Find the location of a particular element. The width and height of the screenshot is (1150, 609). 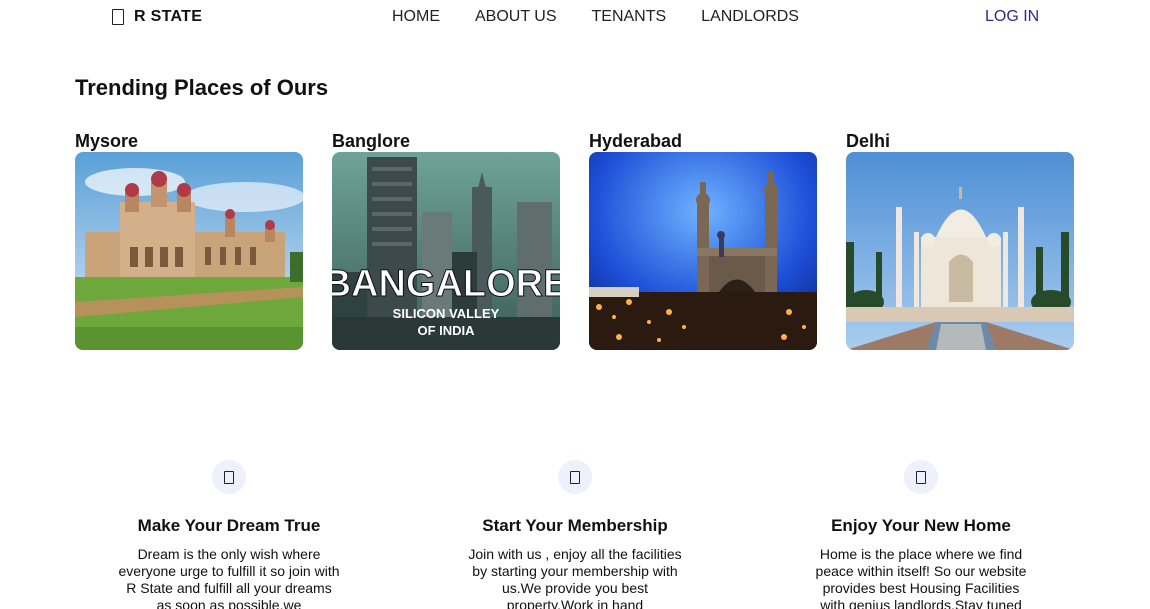

bangalore-skyline-image: BANGALORE SILICON VALLEY OF INDIA is located at coordinates (446, 251).